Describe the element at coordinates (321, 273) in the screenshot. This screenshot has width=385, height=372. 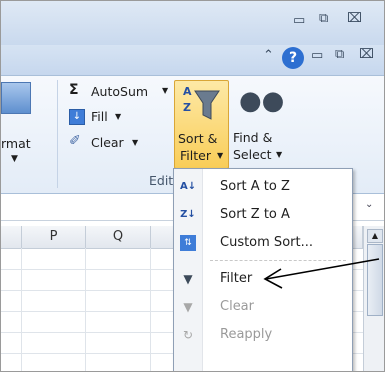
I see `annotation-arrow` at that location.